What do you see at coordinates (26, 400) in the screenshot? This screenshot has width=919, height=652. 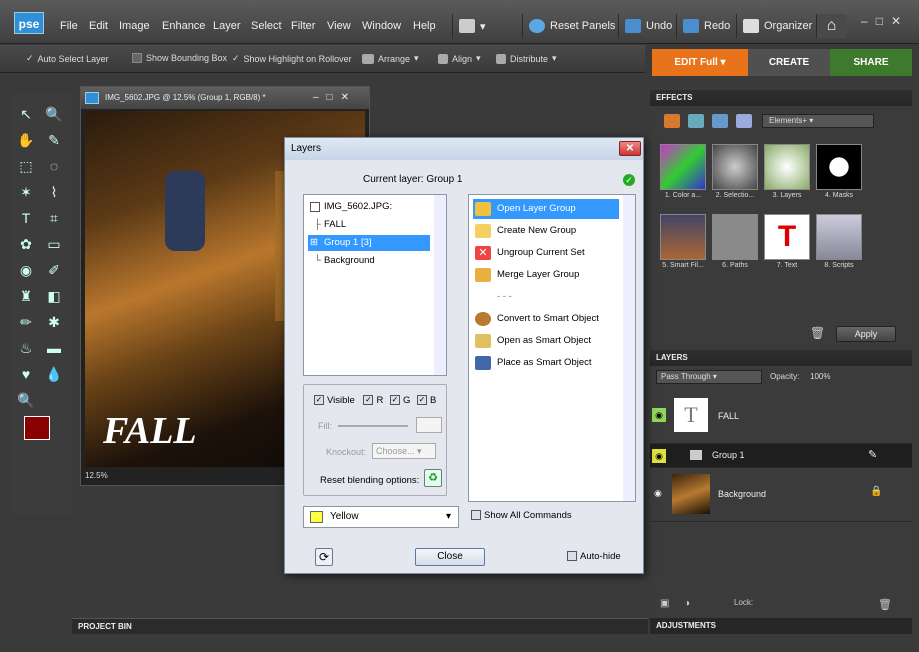 I see `sponge-tool-icon: 🔍` at bounding box center [26, 400].